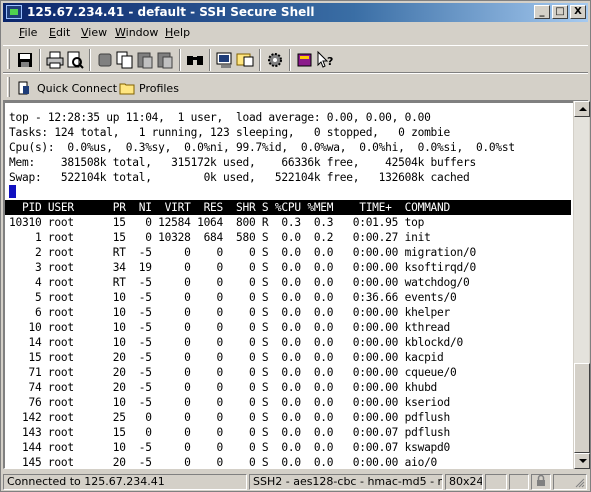 This screenshot has height=492, width=591. What do you see at coordinates (77, 88) in the screenshot?
I see `quick-connect-label: Quick Connect` at bounding box center [77, 88].